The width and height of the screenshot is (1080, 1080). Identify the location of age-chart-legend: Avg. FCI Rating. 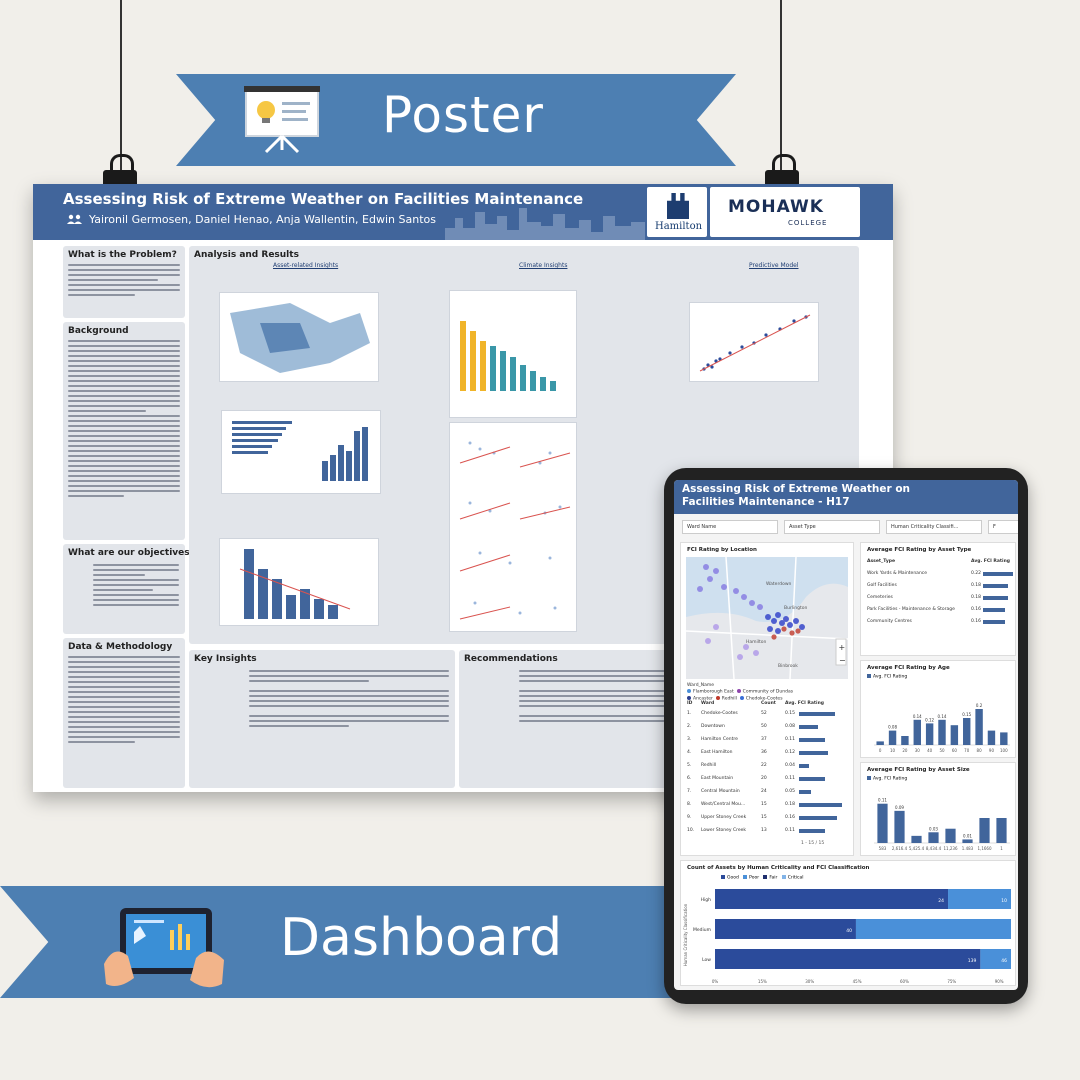
(887, 677).